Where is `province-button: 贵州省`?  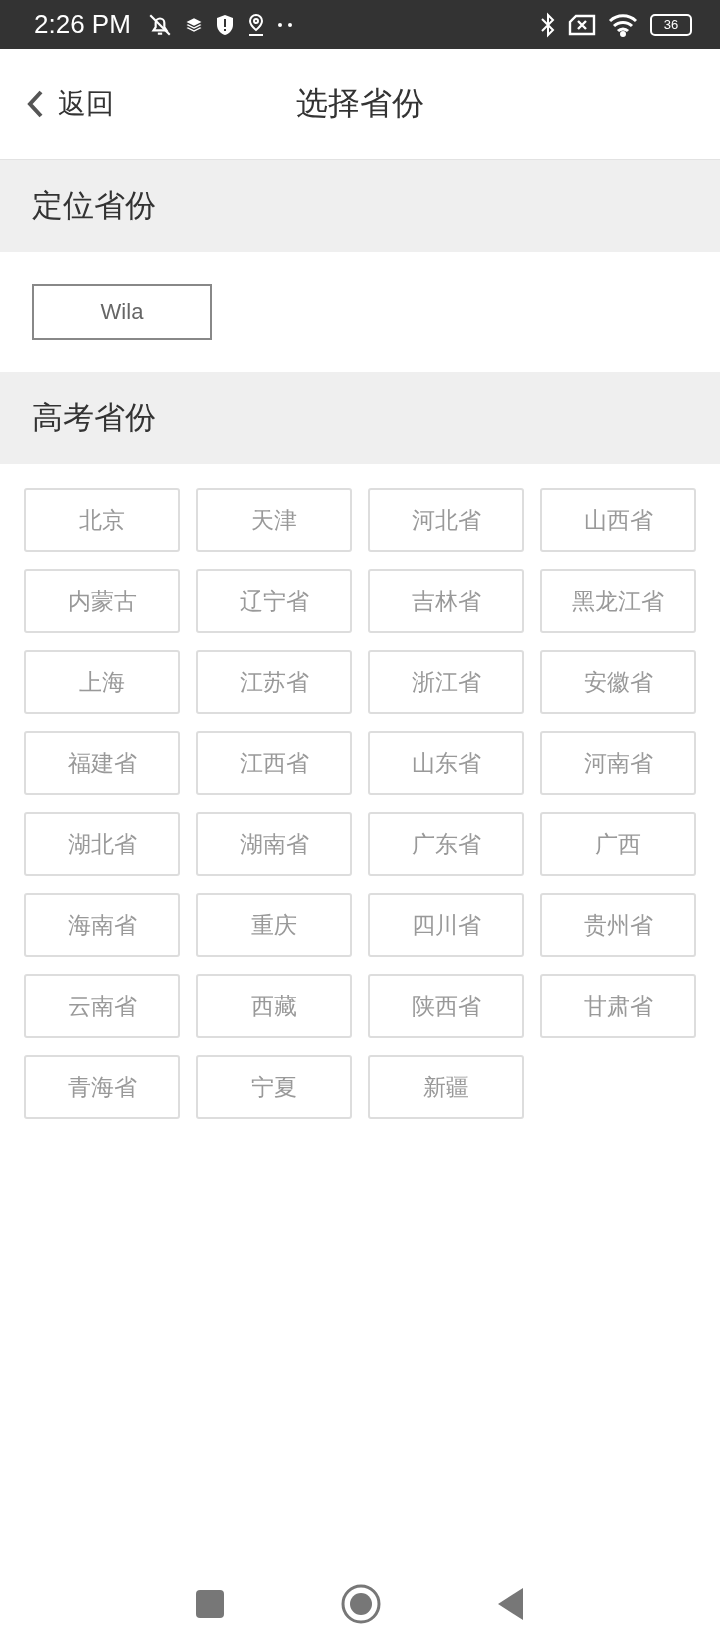 province-button: 贵州省 is located at coordinates (618, 925).